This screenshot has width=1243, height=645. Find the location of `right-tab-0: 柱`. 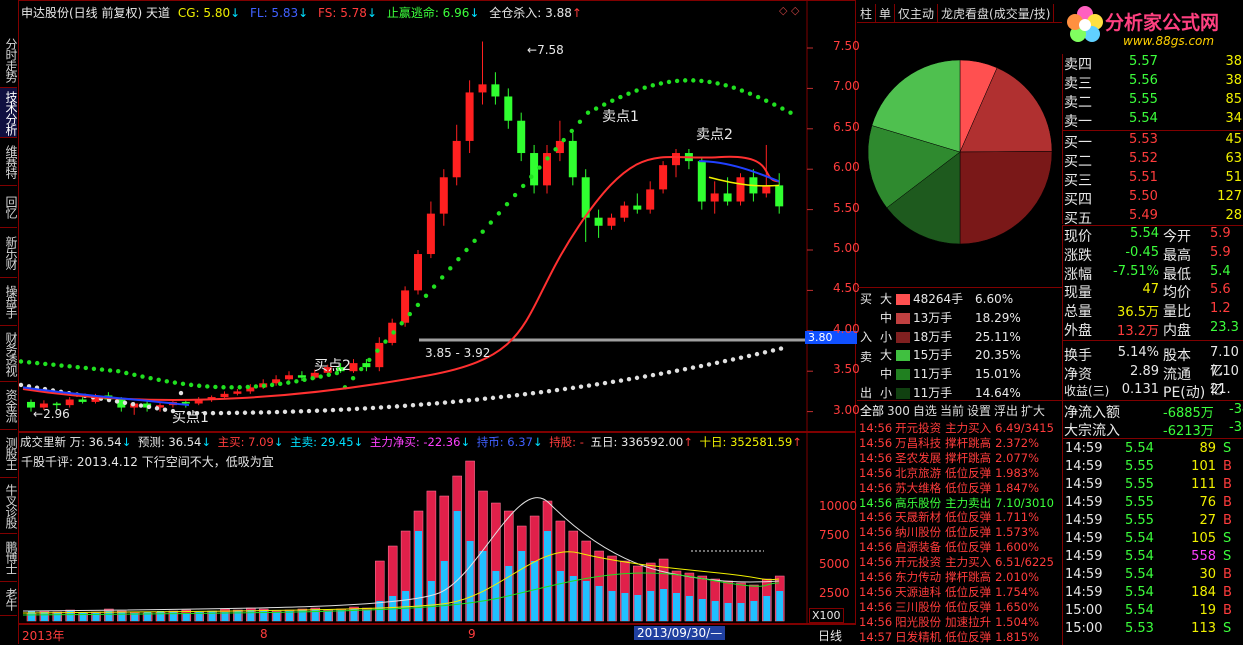

right-tab-0: 柱 is located at coordinates (867, 13).